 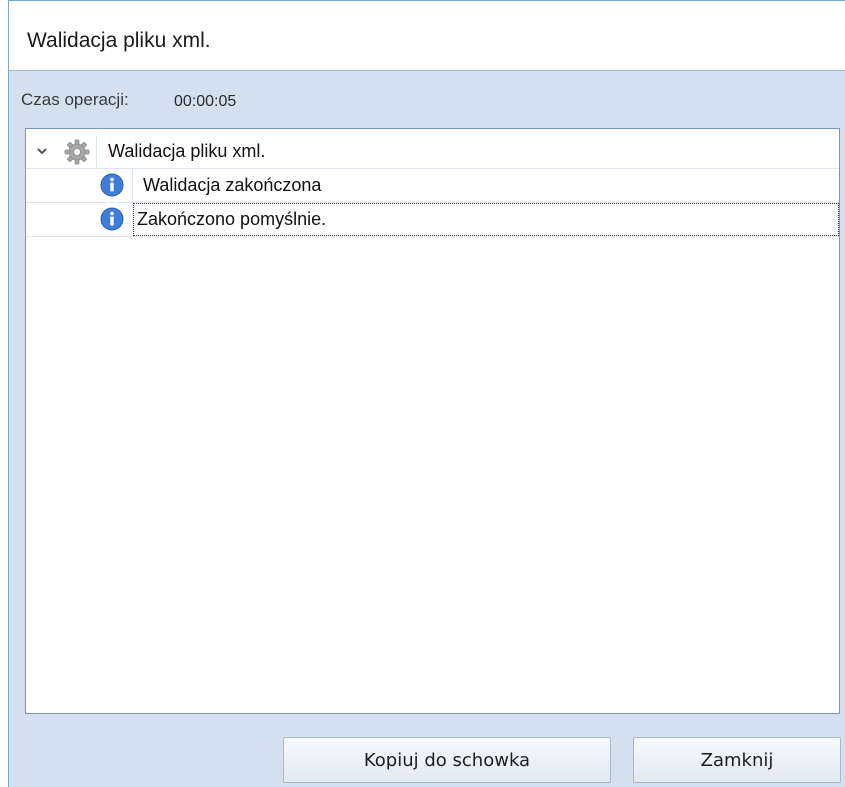 What do you see at coordinates (447, 760) in the screenshot?
I see `copy-to-clipboard-button: Kopiuj do schowka` at bounding box center [447, 760].